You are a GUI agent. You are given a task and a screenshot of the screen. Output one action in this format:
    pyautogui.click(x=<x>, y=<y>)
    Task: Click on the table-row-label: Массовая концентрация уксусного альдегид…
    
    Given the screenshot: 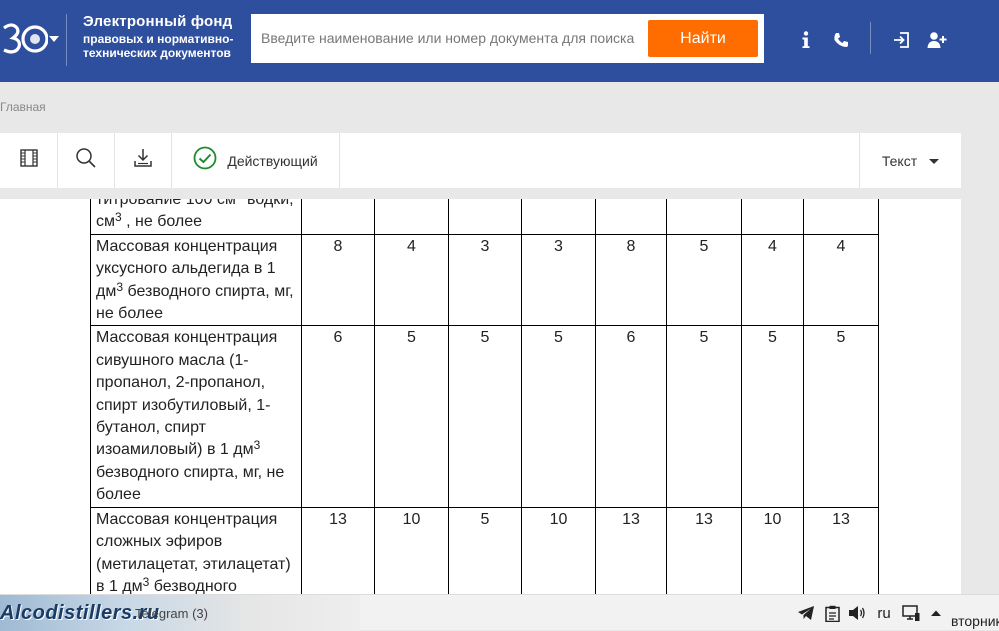 What is the action you would take?
    pyautogui.click(x=196, y=280)
    